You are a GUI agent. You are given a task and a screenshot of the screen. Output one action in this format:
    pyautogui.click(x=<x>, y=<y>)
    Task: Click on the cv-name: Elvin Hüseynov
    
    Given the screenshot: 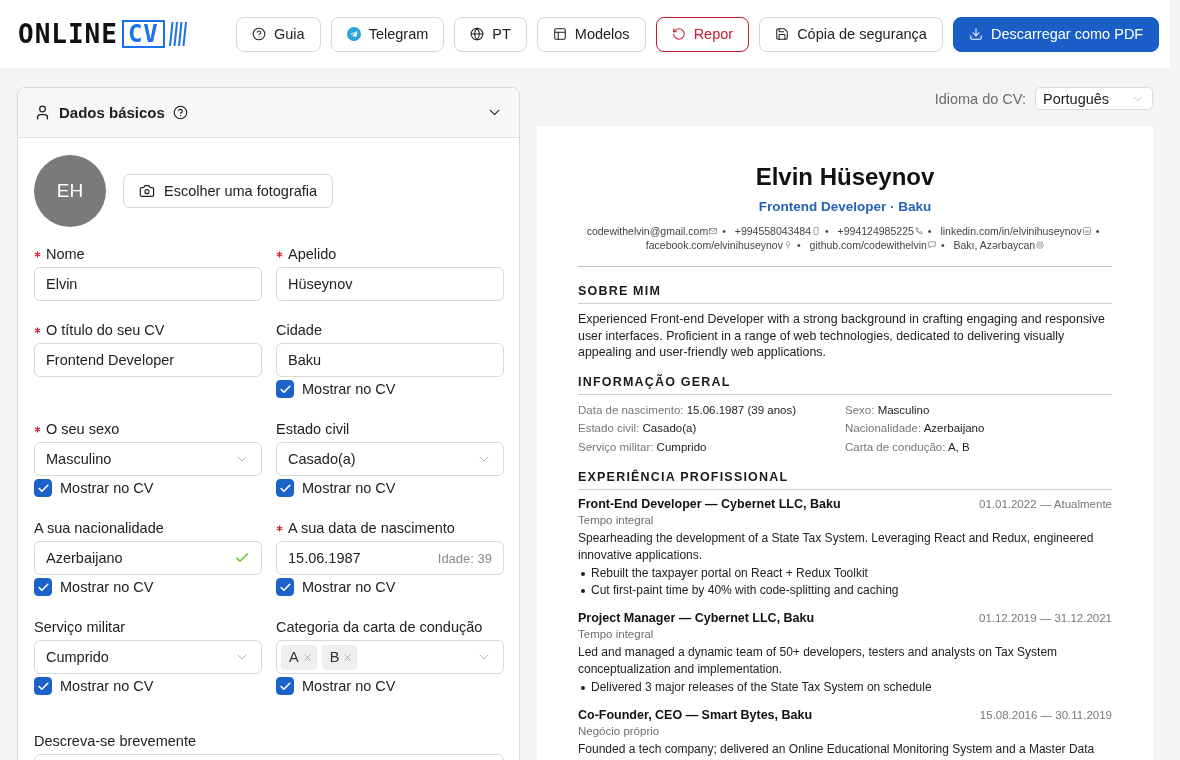 What is the action you would take?
    pyautogui.click(x=845, y=177)
    